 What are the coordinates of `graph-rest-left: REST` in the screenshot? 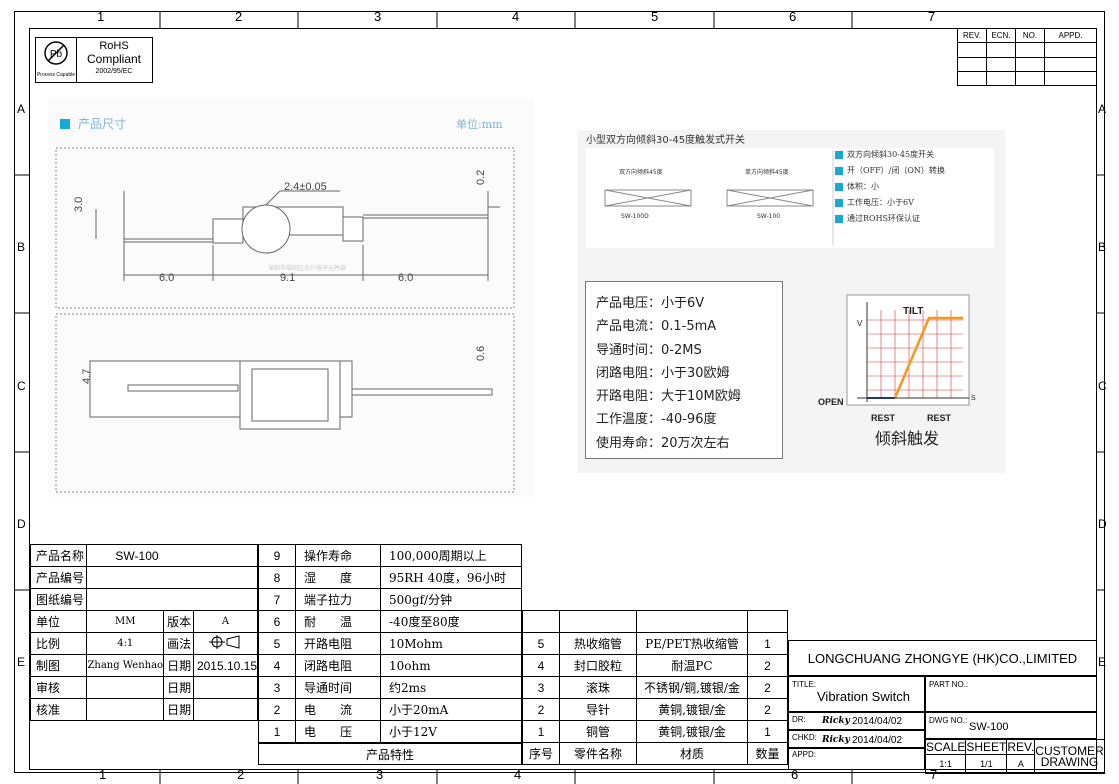 It's located at (883, 418).